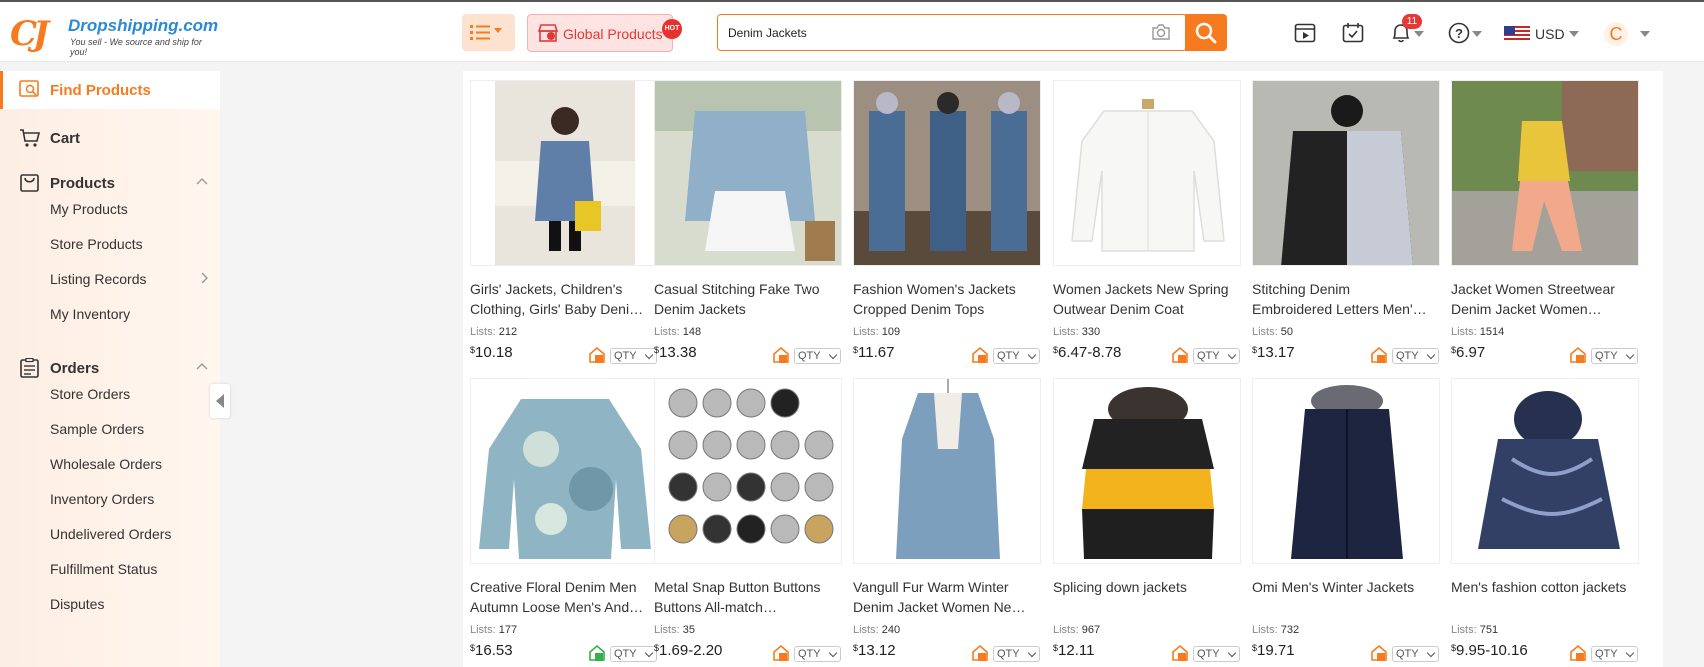 The width and height of the screenshot is (1704, 667). I want to click on sidebar-item-undelivered-orders: Undelivered Orders, so click(110, 534).